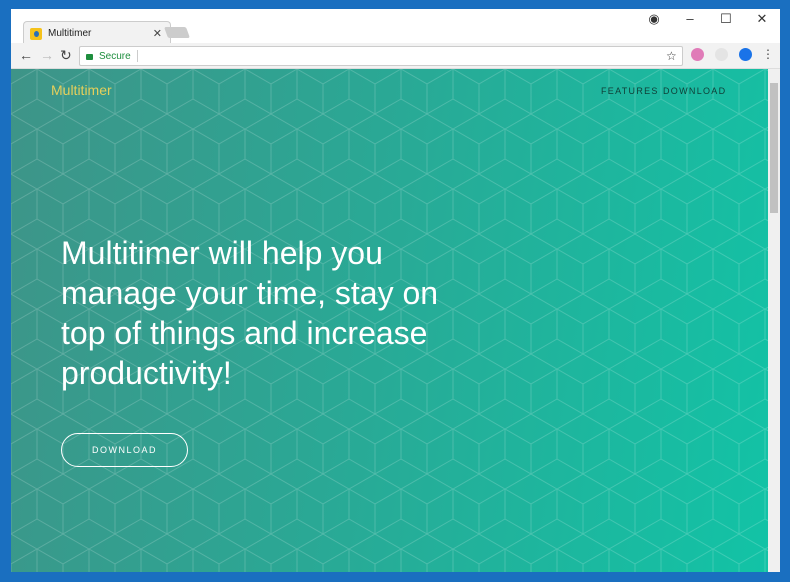  I want to click on tab-bar: Multitimer ✕ ◉ – ☐ ✕, so click(395, 27).